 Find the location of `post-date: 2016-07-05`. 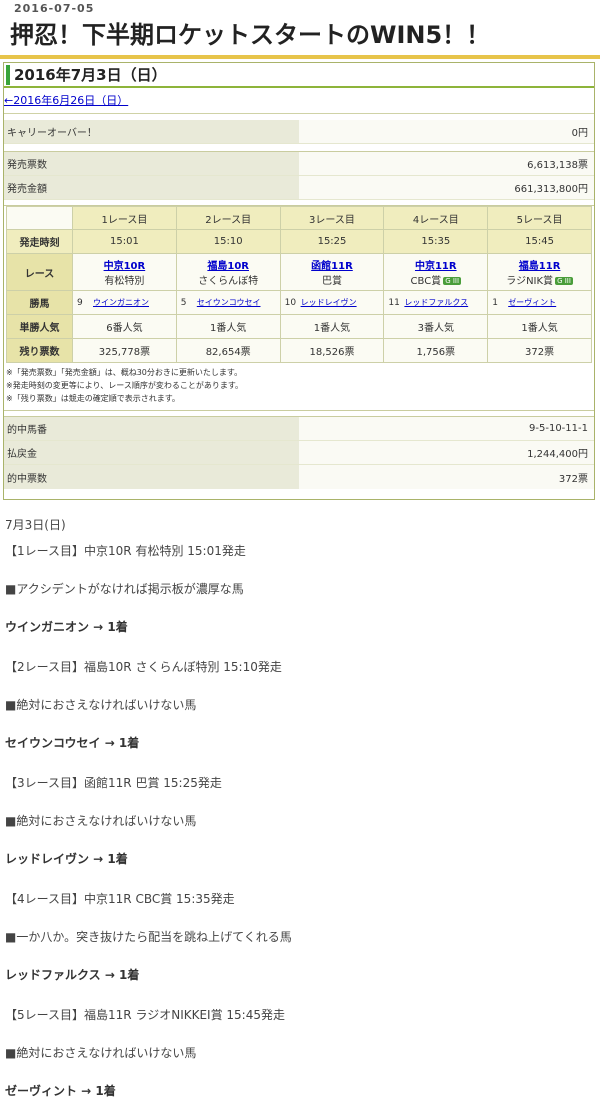

post-date: 2016-07-05 is located at coordinates (54, 8).